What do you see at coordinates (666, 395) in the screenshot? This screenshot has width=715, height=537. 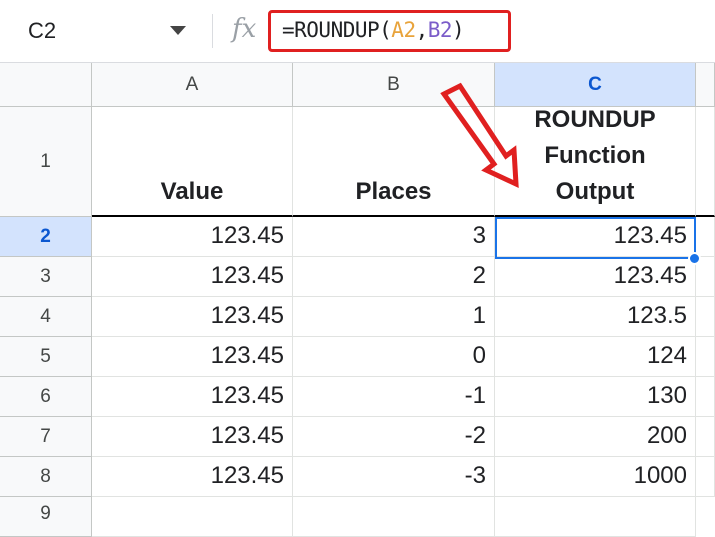 I see `cell-value: 130` at bounding box center [666, 395].